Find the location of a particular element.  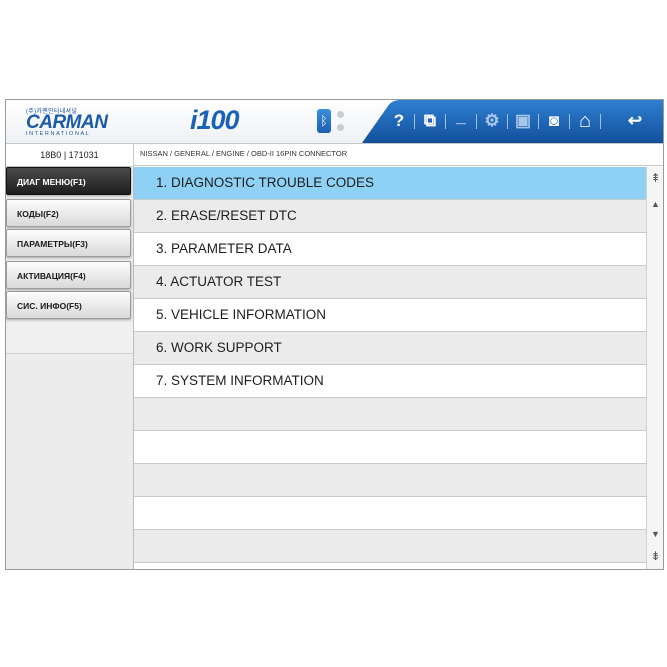

menu-item-vehicle-info: 5. VEHICLE INFORMATION is located at coordinates (390, 315).